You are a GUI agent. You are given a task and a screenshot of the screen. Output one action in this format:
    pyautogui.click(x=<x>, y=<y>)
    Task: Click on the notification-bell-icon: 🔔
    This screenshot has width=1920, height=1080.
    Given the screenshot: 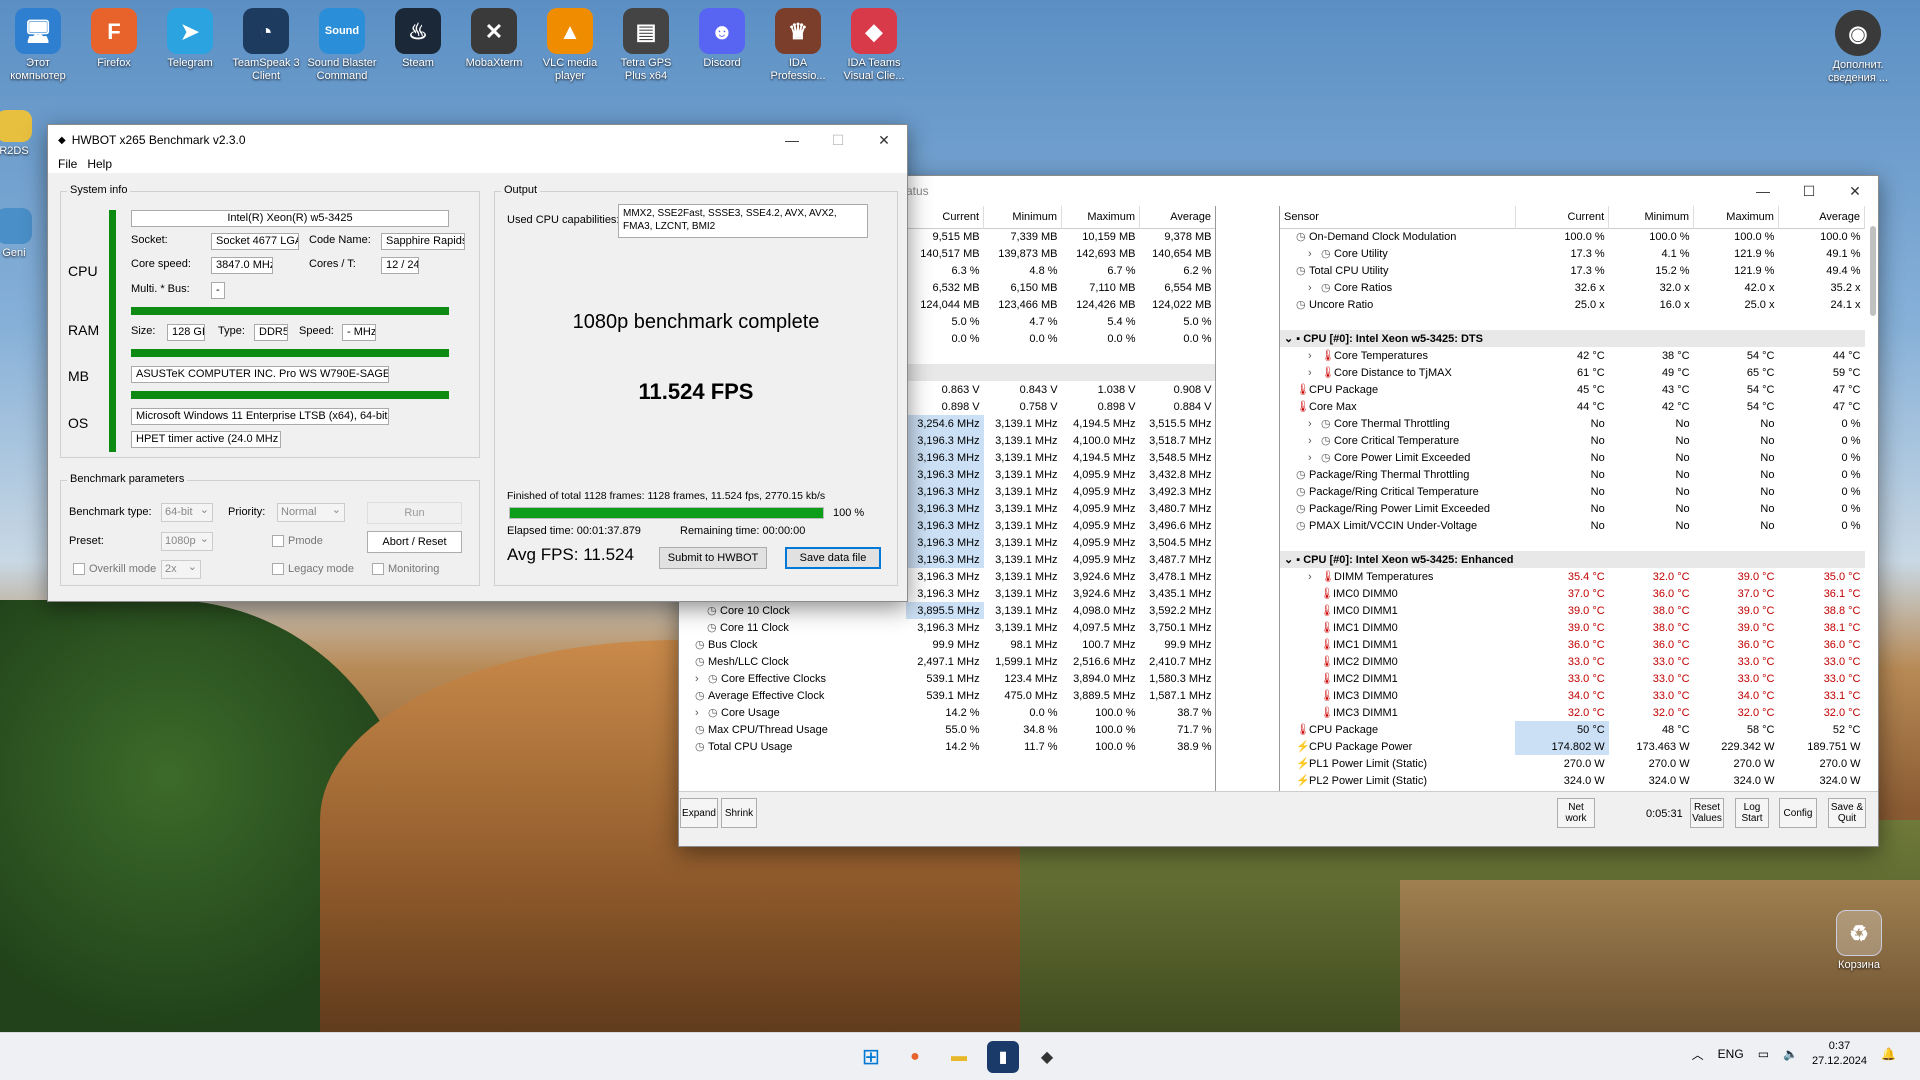 What is the action you would take?
    pyautogui.click(x=1888, y=1054)
    